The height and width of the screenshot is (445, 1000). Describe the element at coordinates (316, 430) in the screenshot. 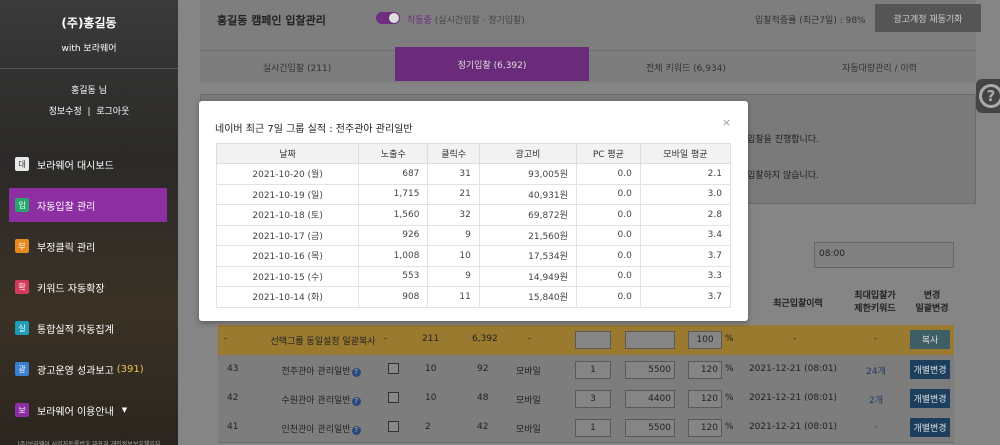

I see `group-name-text: 인천관아 관리일반` at that location.